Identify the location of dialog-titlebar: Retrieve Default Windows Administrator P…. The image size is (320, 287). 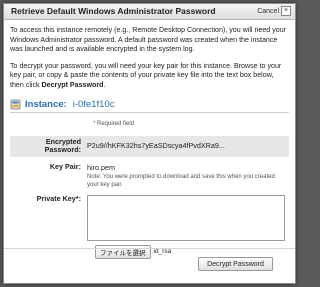
(149, 12).